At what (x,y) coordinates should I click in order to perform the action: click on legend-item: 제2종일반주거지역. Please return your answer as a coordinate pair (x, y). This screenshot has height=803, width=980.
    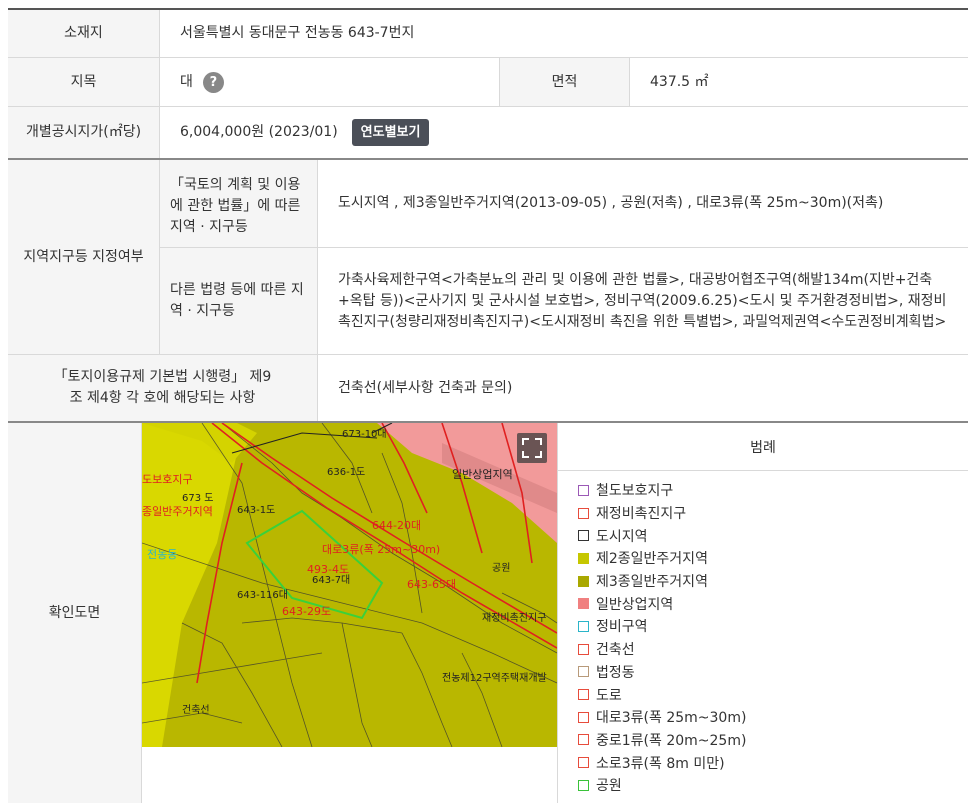
    Looking at the image, I should click on (773, 558).